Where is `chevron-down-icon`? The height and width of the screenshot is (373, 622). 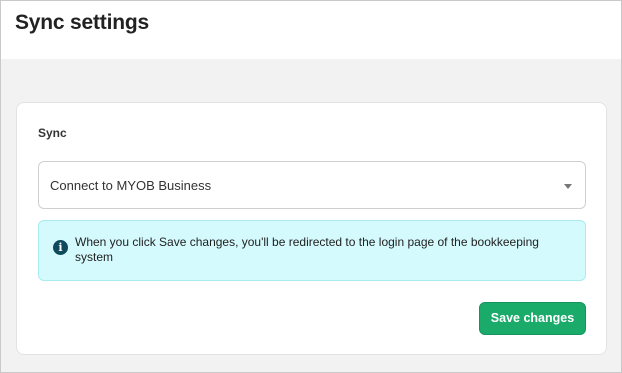 chevron-down-icon is located at coordinates (568, 186).